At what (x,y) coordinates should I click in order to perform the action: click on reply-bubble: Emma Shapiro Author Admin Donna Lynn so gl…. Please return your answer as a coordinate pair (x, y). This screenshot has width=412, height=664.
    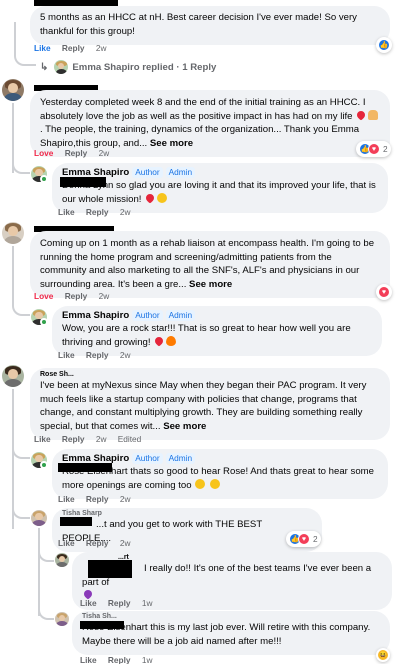
    Looking at the image, I should click on (220, 188).